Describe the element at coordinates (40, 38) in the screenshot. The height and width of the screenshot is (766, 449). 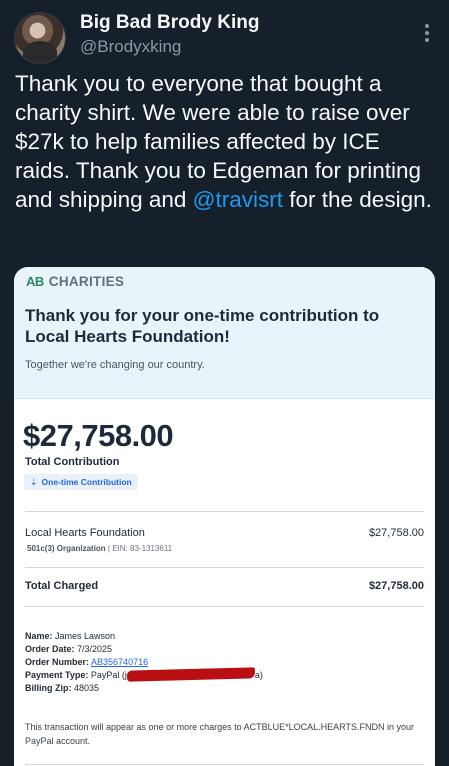
I see `avatar` at that location.